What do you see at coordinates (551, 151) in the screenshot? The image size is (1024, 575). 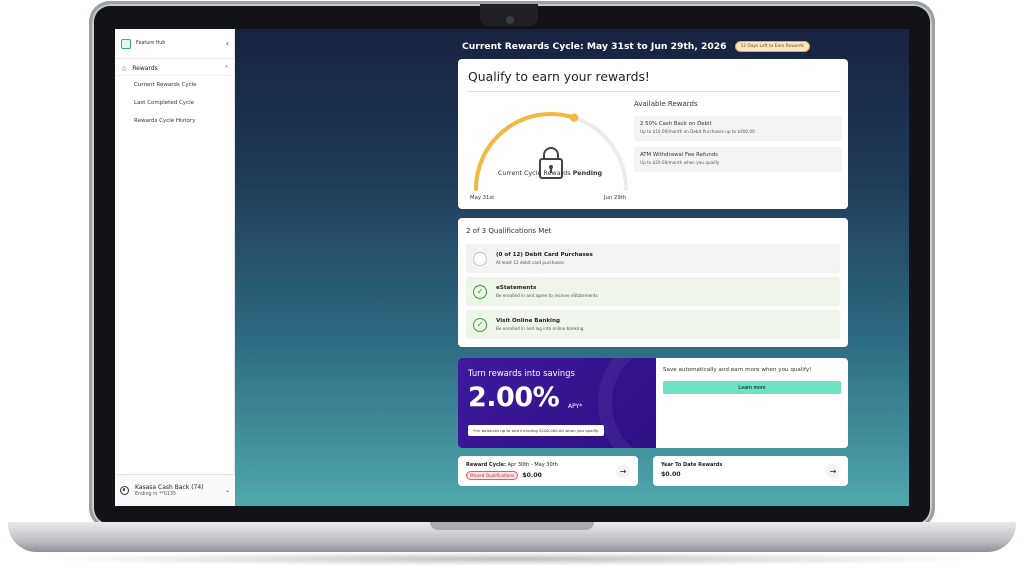 I see `rewards-gauge` at bounding box center [551, 151].